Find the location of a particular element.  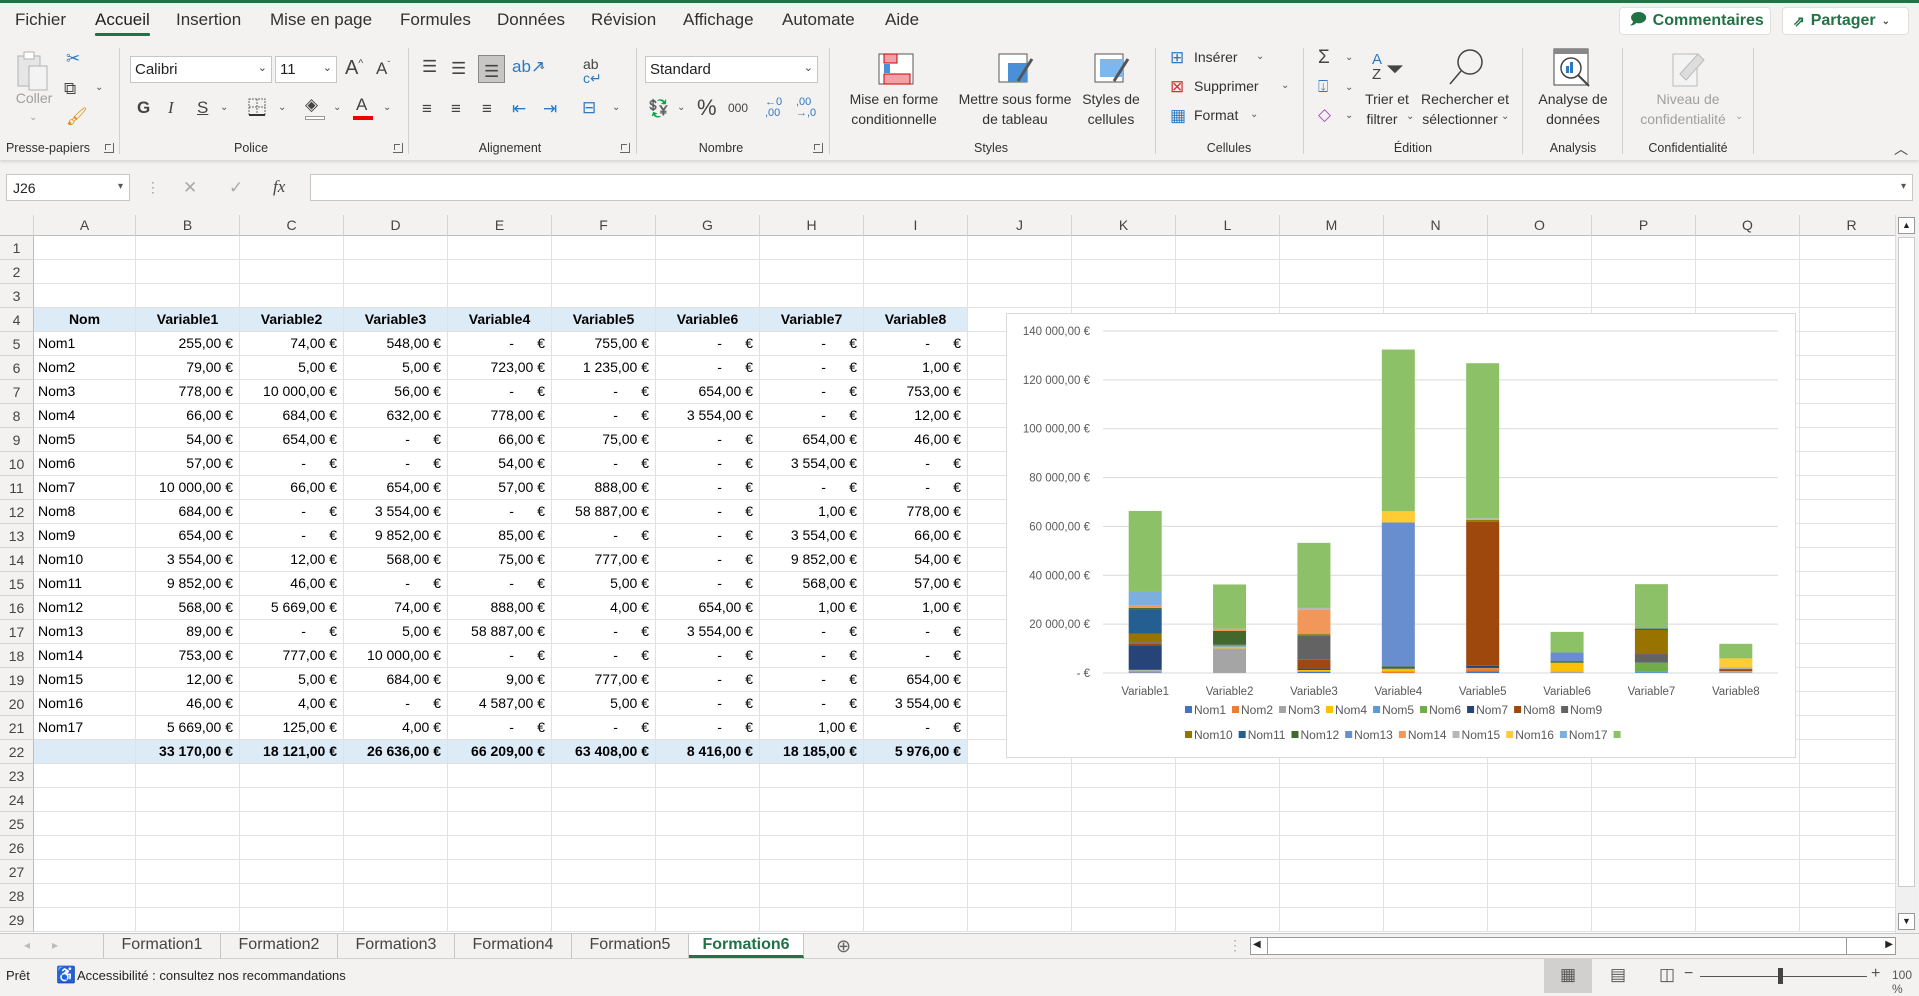

italic-button: I is located at coordinates (171, 107).